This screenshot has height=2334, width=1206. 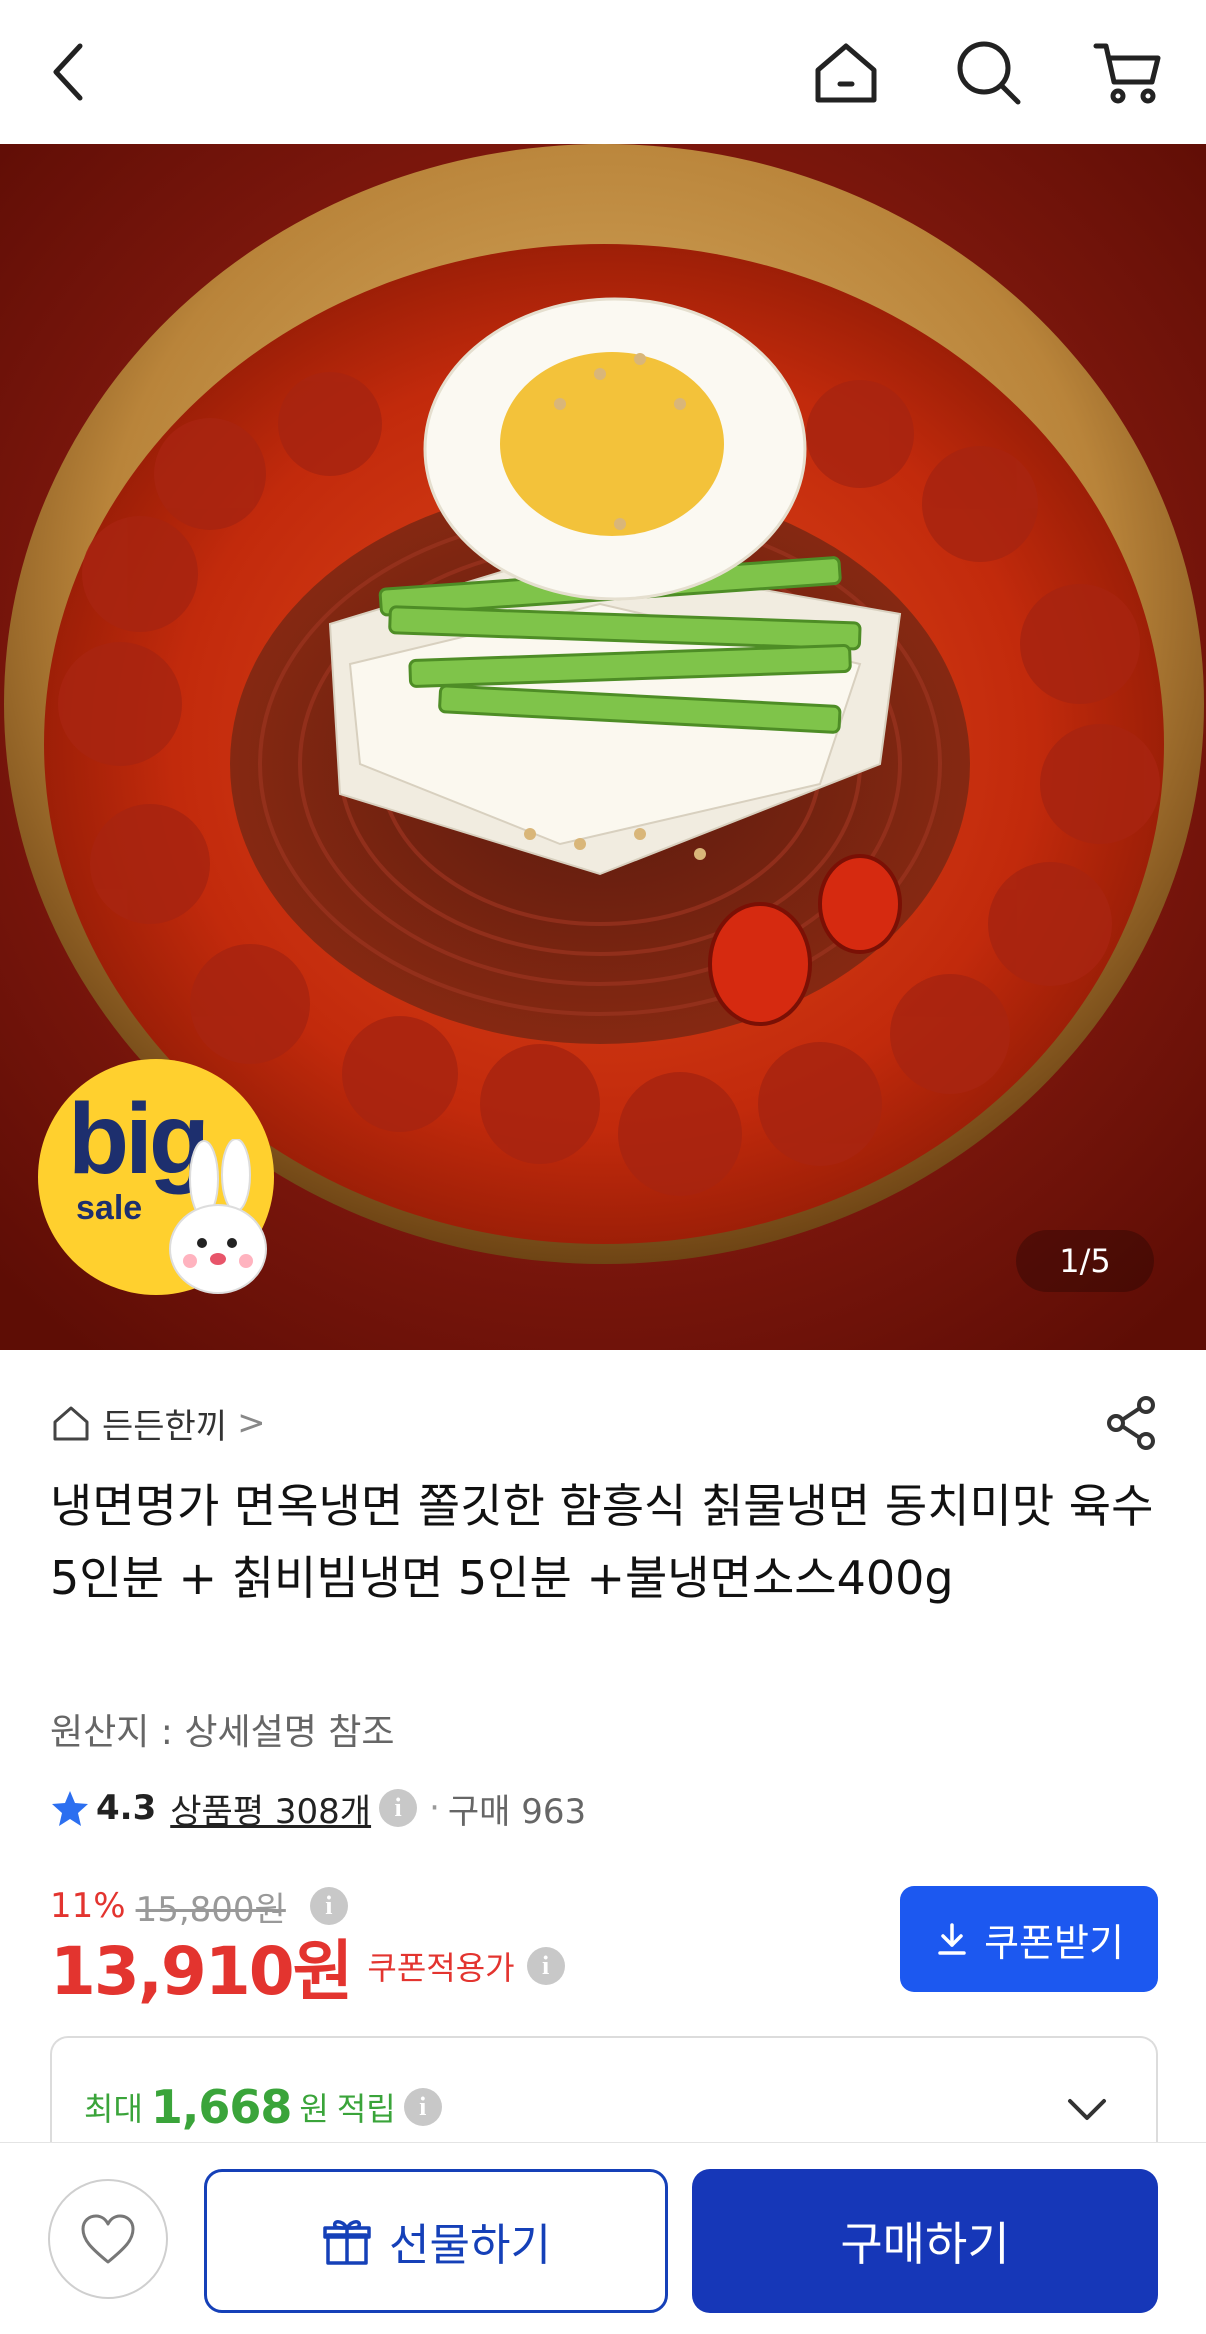 What do you see at coordinates (71, 1423) in the screenshot?
I see `home-outline-icon` at bounding box center [71, 1423].